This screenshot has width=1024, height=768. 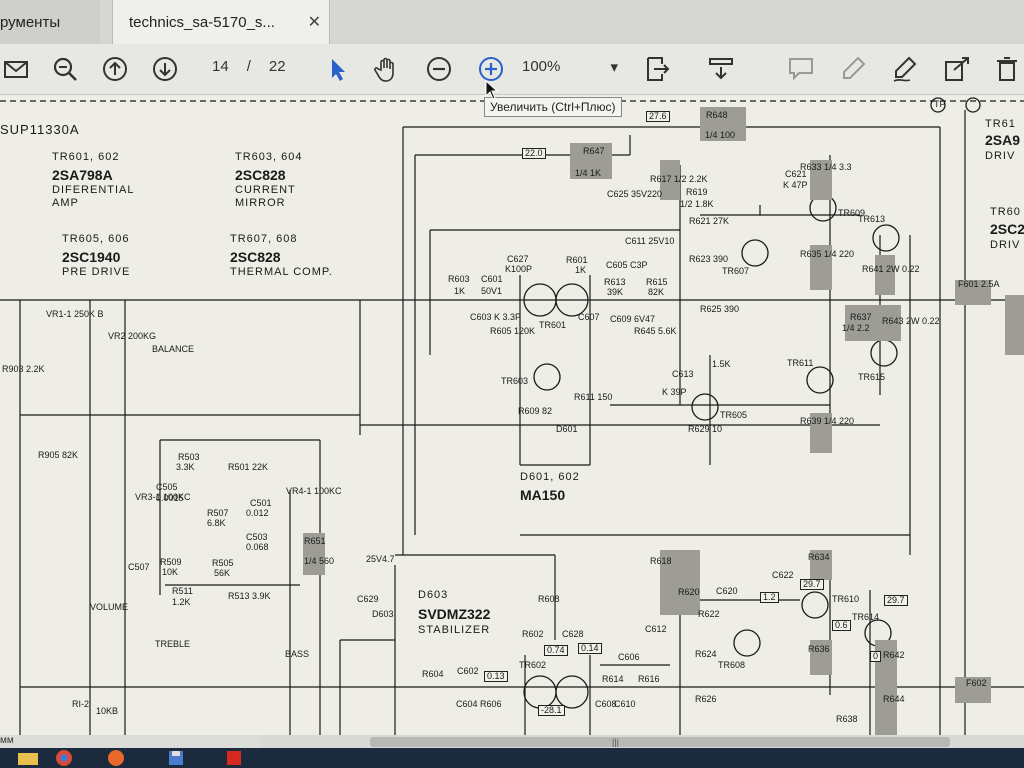 I want to click on f601-label: F601 2.5A, so click(x=979, y=284).